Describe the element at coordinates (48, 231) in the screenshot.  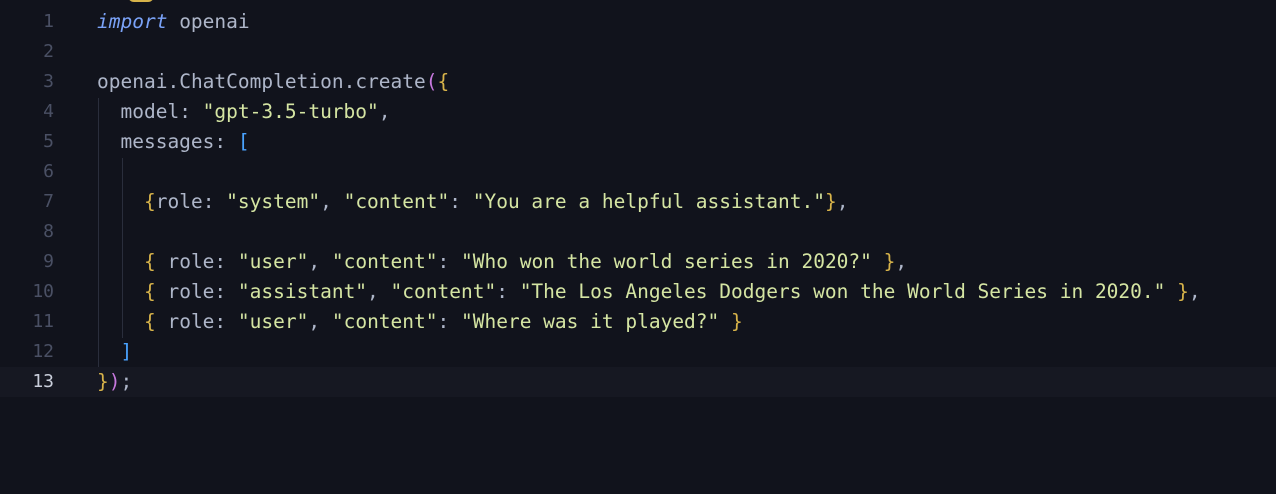
I see `line-number: 8` at that location.